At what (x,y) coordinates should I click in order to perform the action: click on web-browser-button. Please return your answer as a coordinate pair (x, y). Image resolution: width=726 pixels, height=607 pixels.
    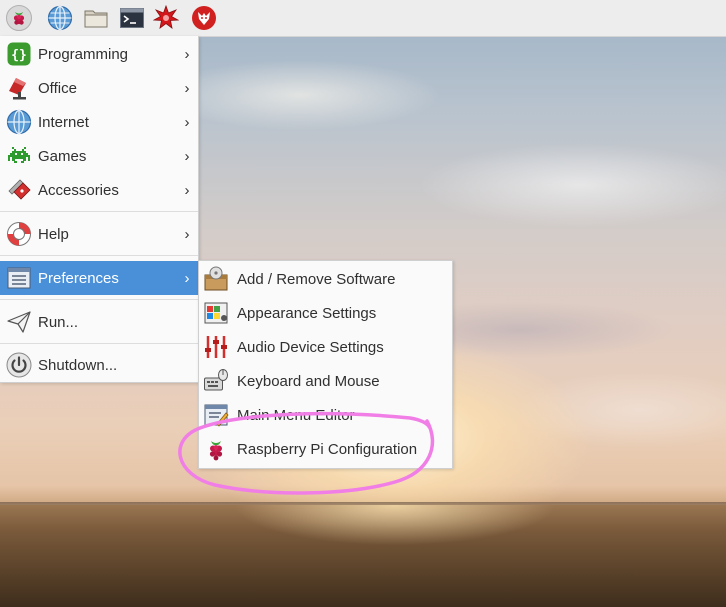
    Looking at the image, I should click on (60, 18).